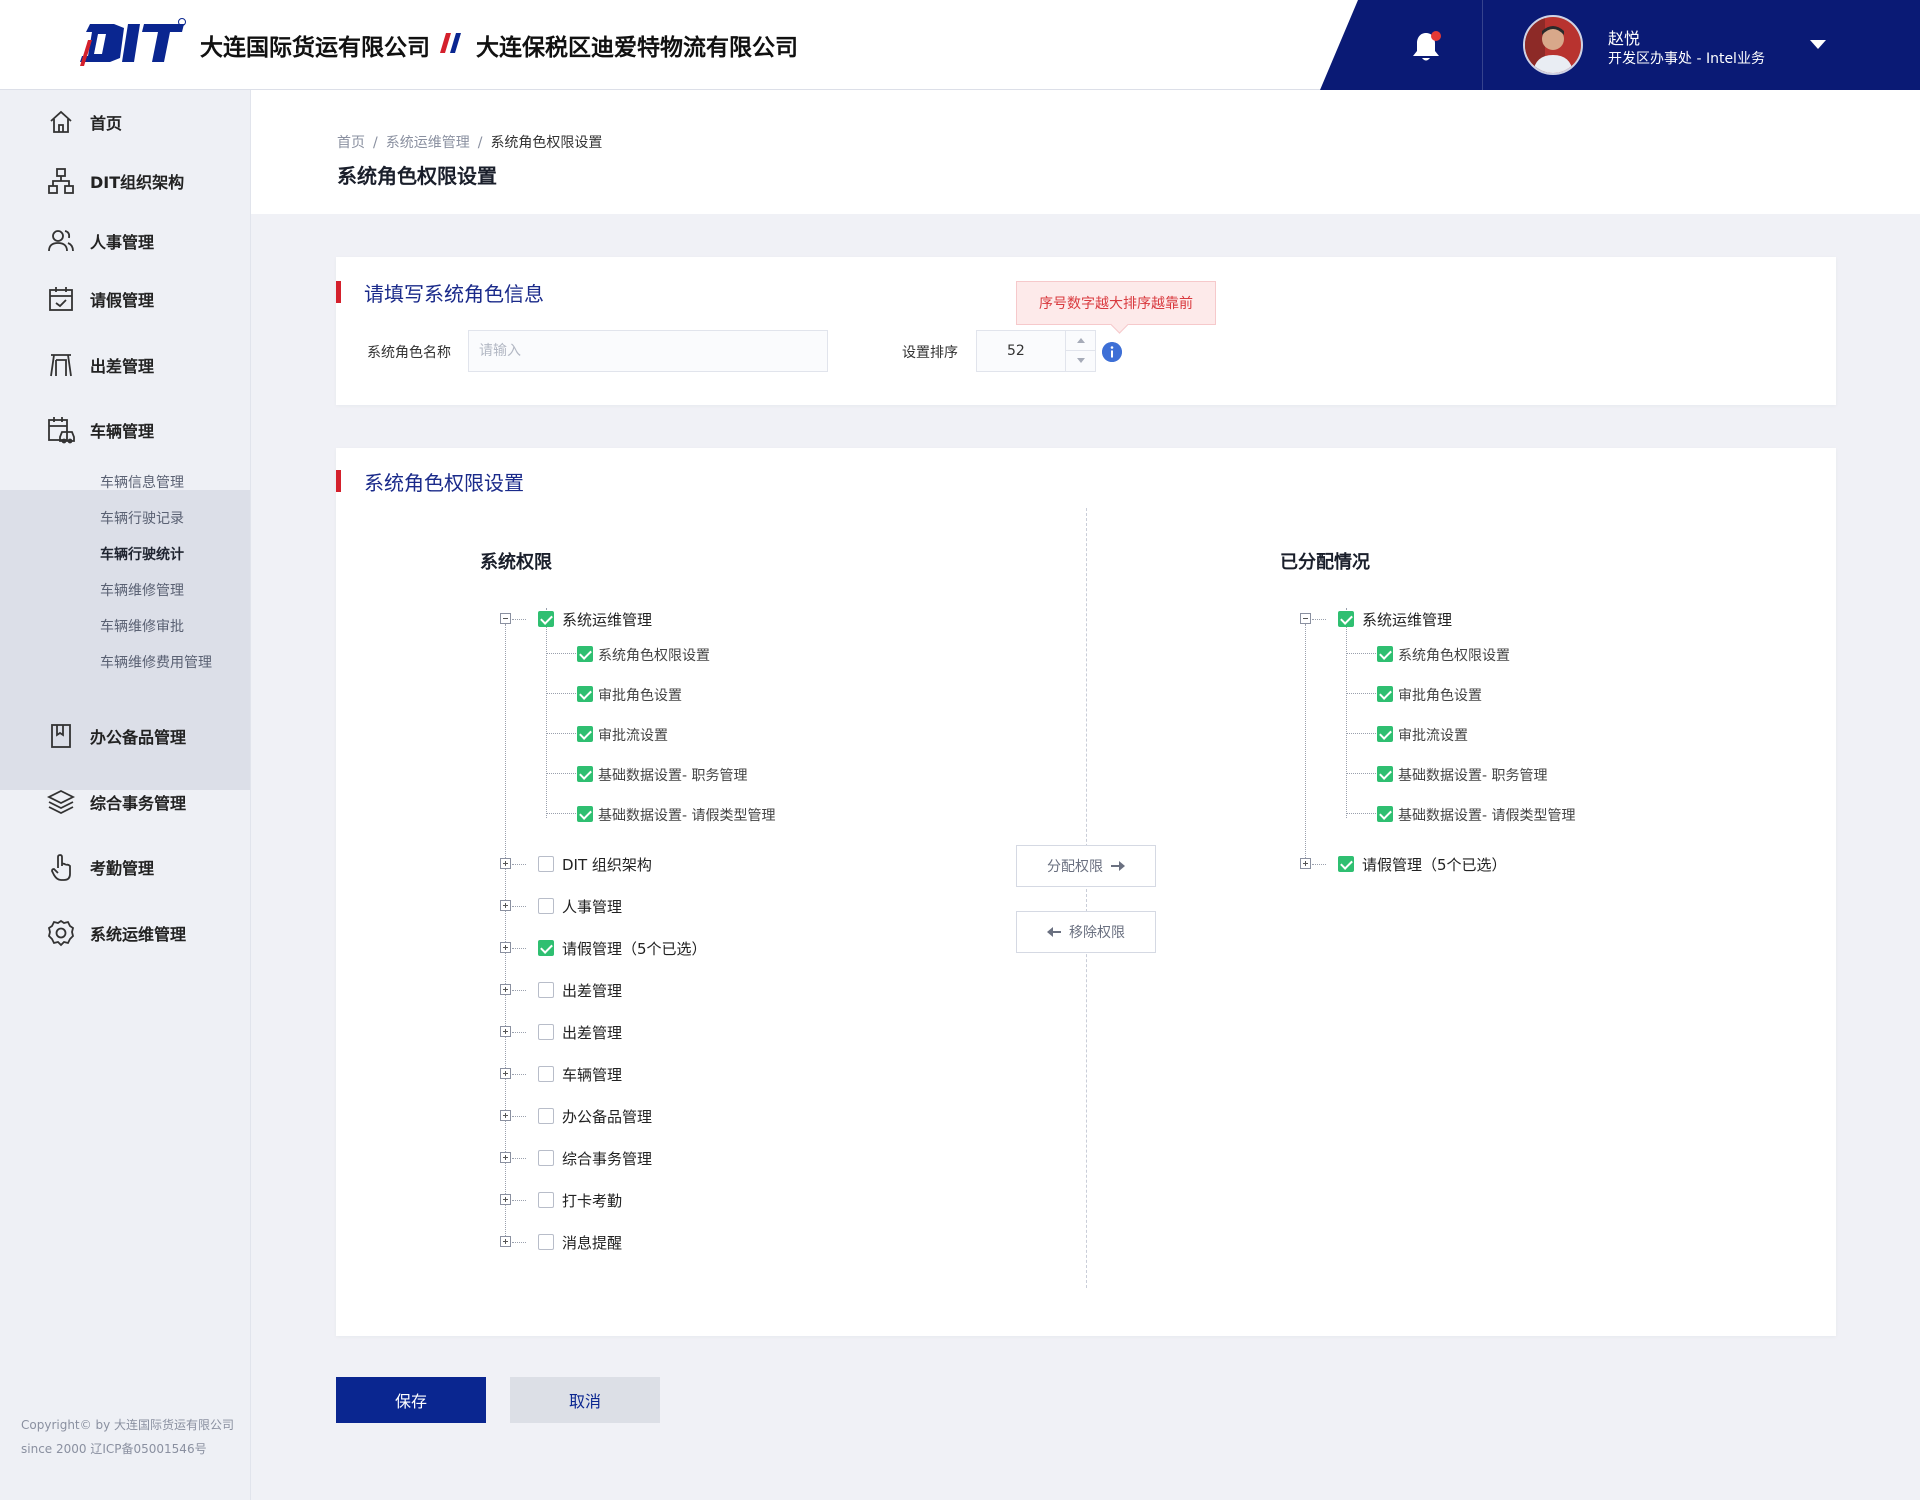 This screenshot has width=1920, height=1500. What do you see at coordinates (607, 1159) in the screenshot?
I see `tree-node-label: 综合事务管理` at bounding box center [607, 1159].